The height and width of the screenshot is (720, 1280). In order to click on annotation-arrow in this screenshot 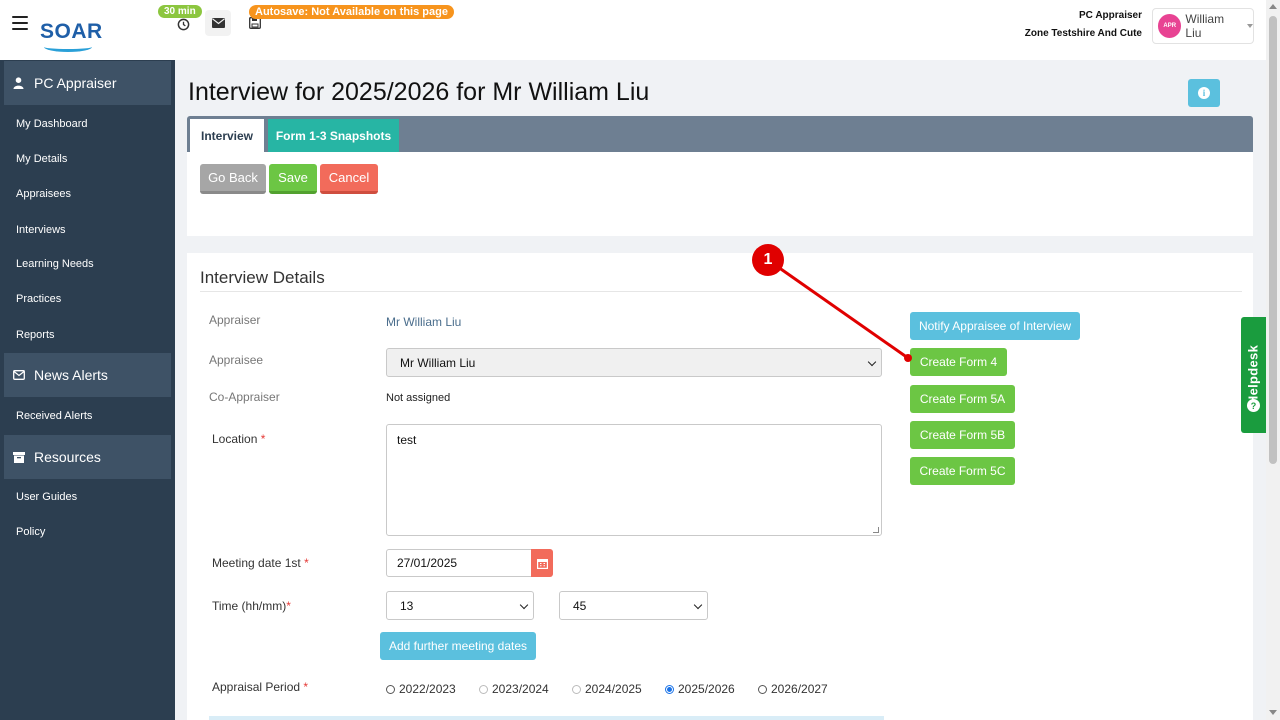, I will do `click(839, 310)`.